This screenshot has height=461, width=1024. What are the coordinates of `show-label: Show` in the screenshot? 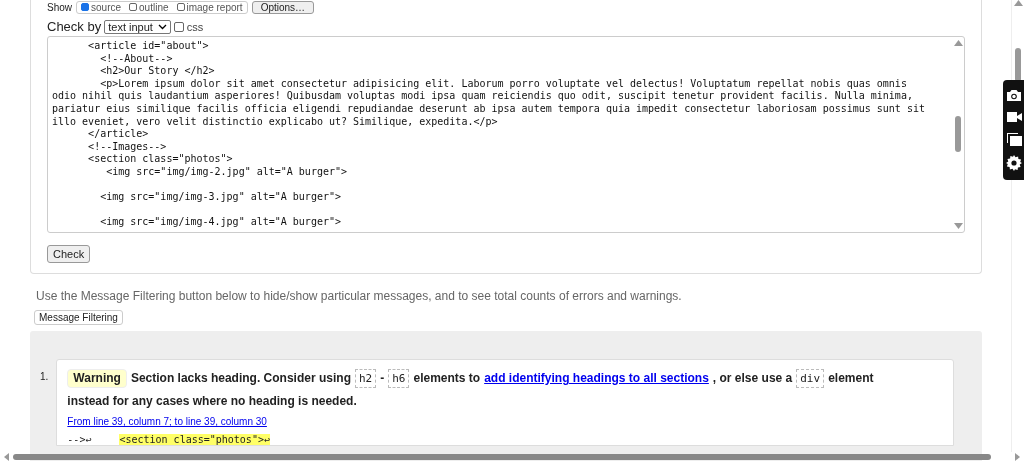 It's located at (59, 7).